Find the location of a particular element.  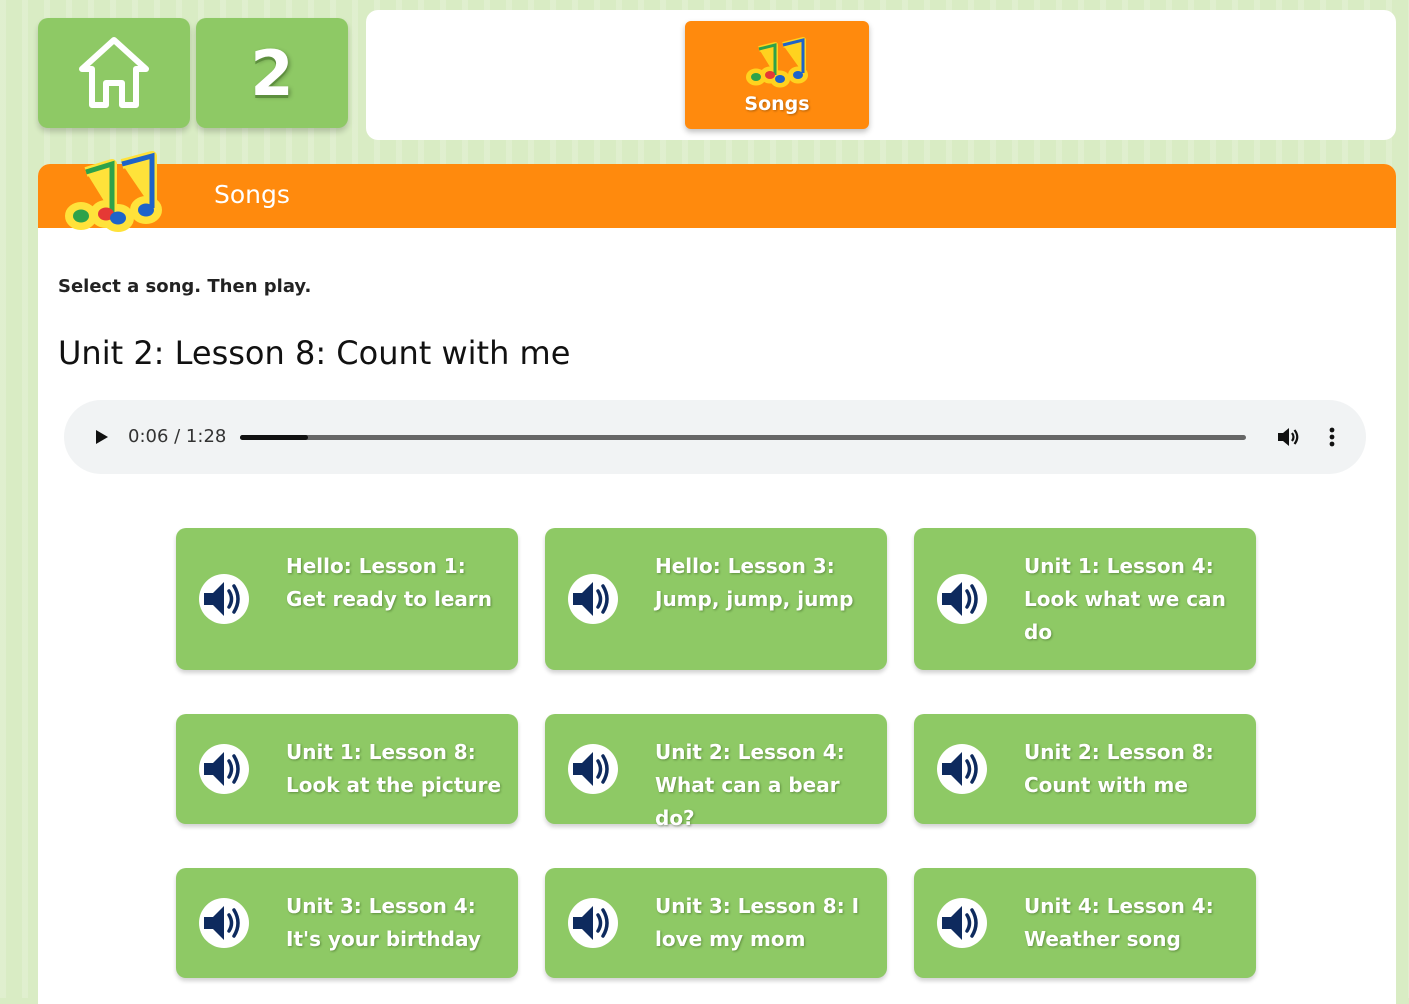

panel-title: Songs is located at coordinates (252, 194).